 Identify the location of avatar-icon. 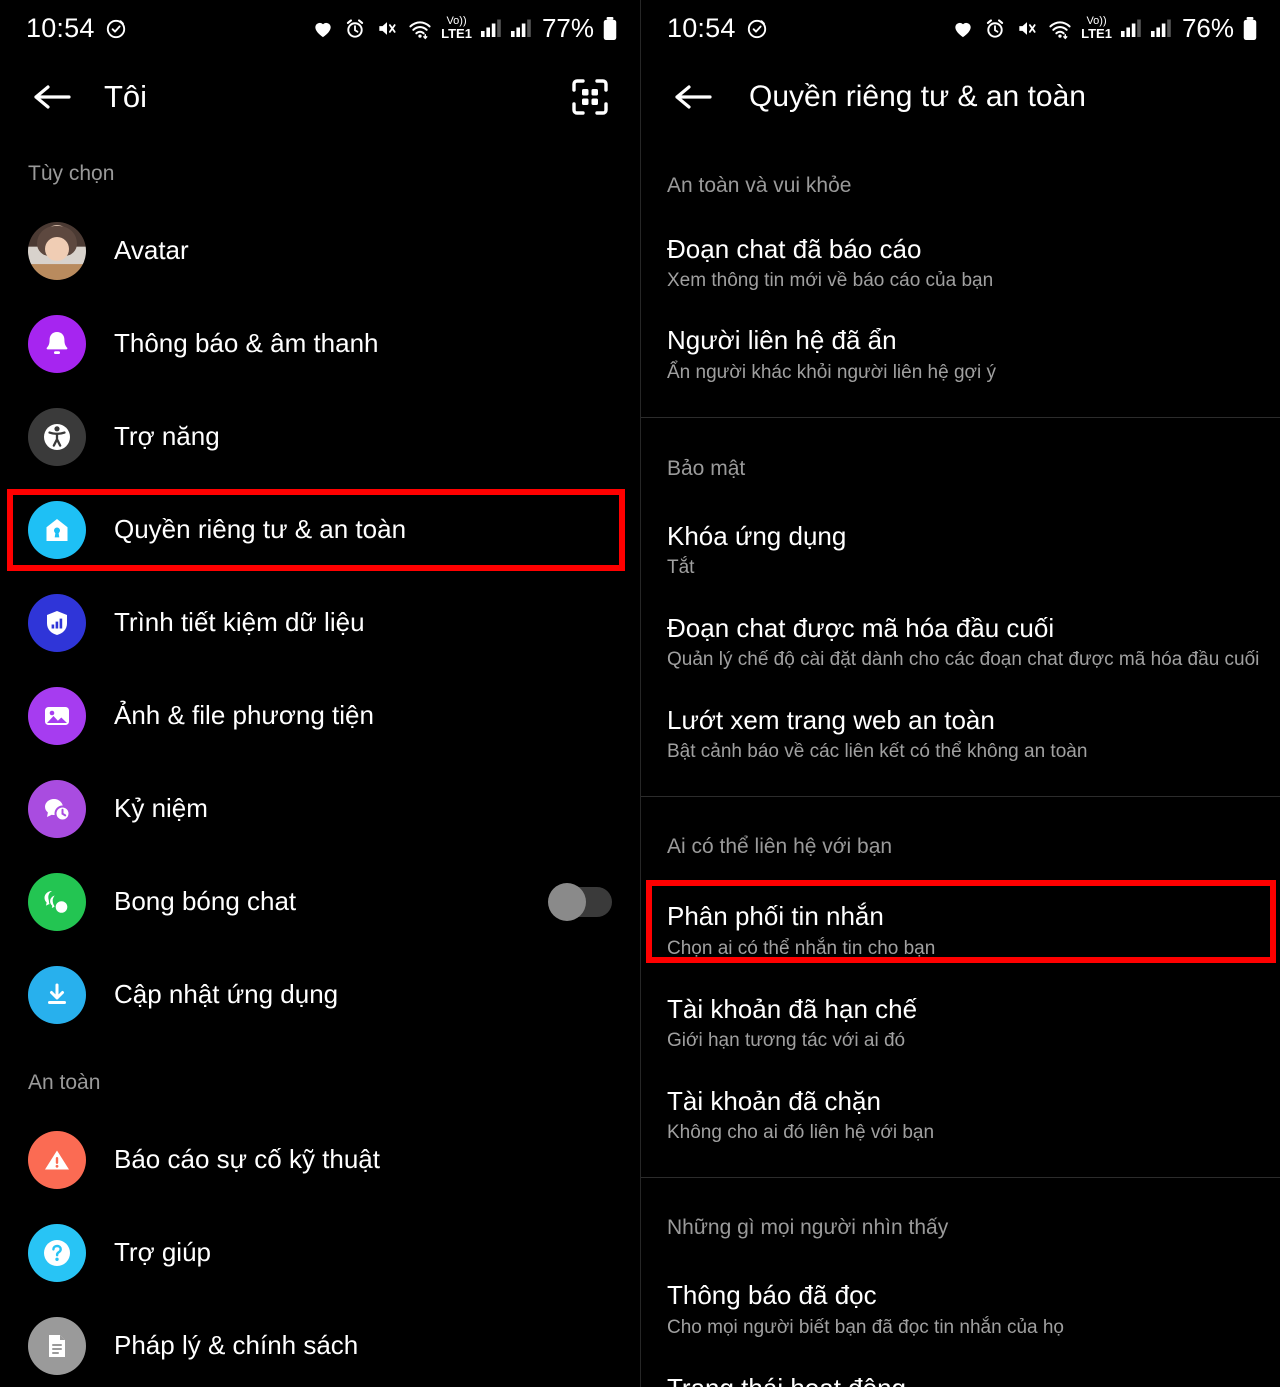
(57, 250).